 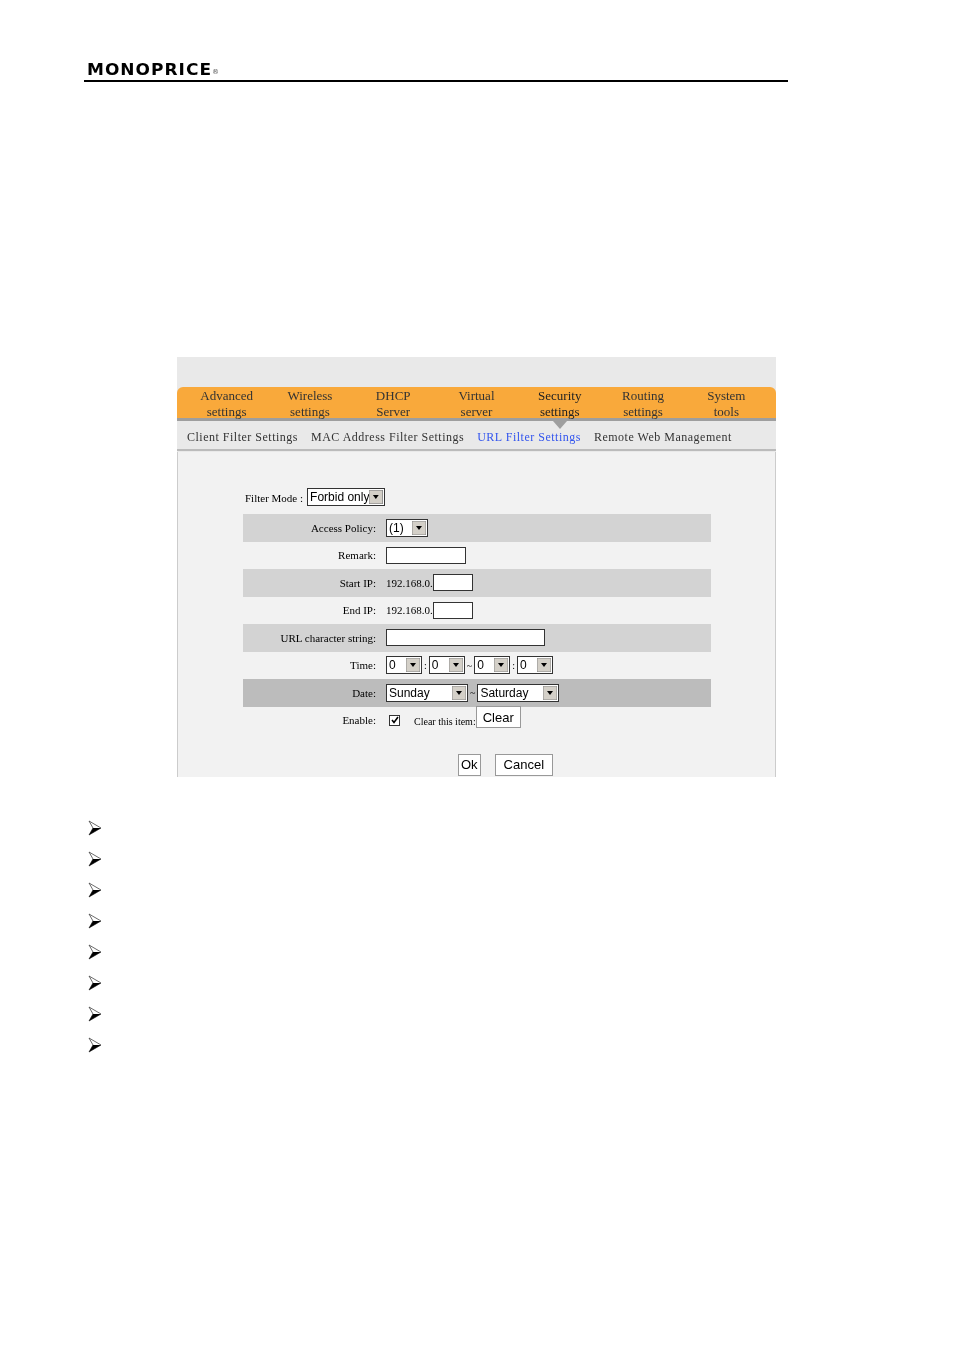 I want to click on sub-tab: Remote Web Management, so click(x=662, y=437).